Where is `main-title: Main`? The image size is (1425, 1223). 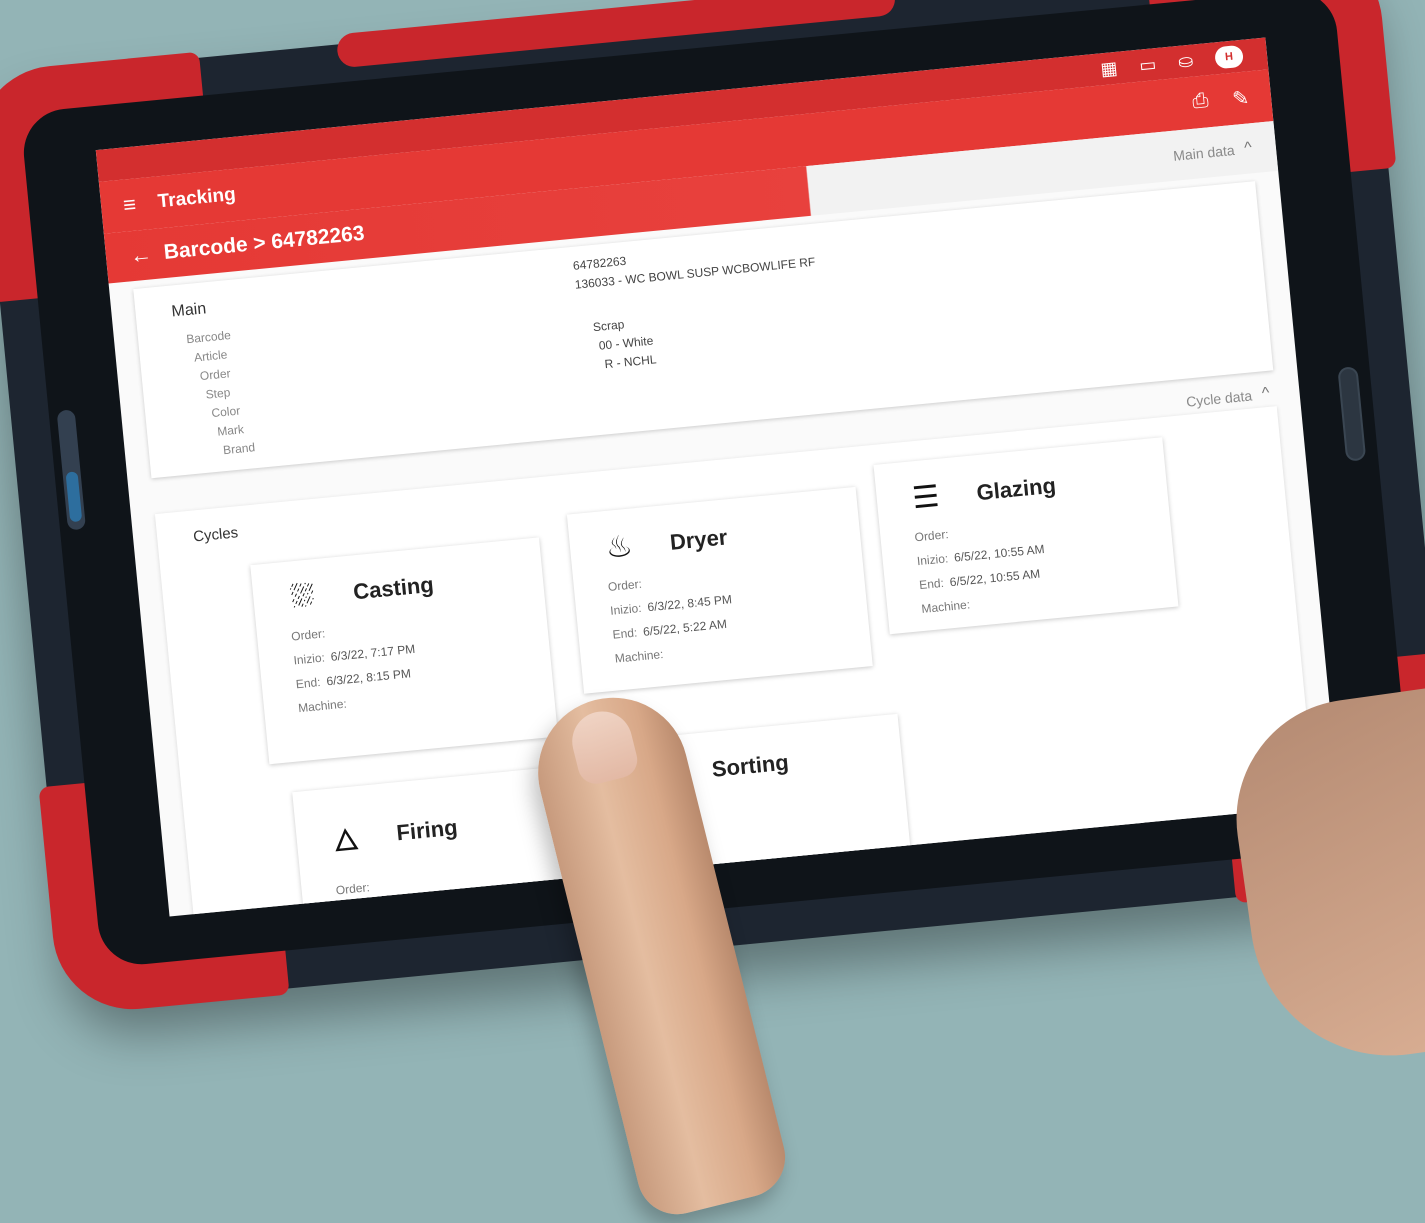 main-title: Main is located at coordinates (188, 310).